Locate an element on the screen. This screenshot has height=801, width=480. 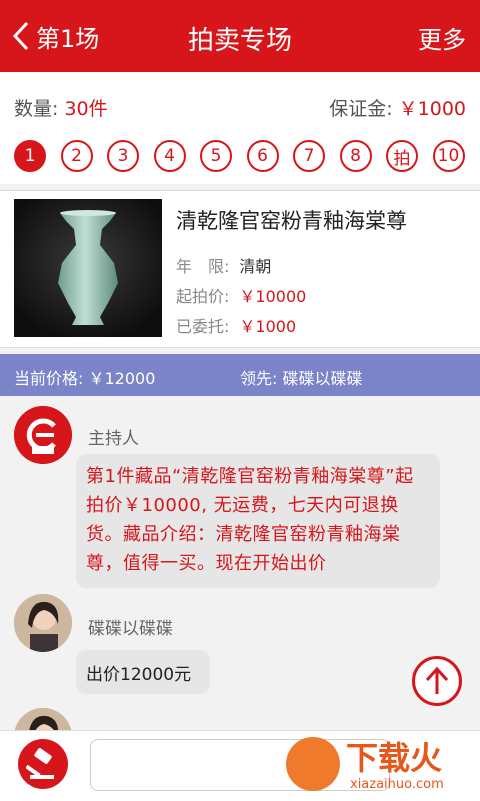
vase-image is located at coordinates (88, 268).